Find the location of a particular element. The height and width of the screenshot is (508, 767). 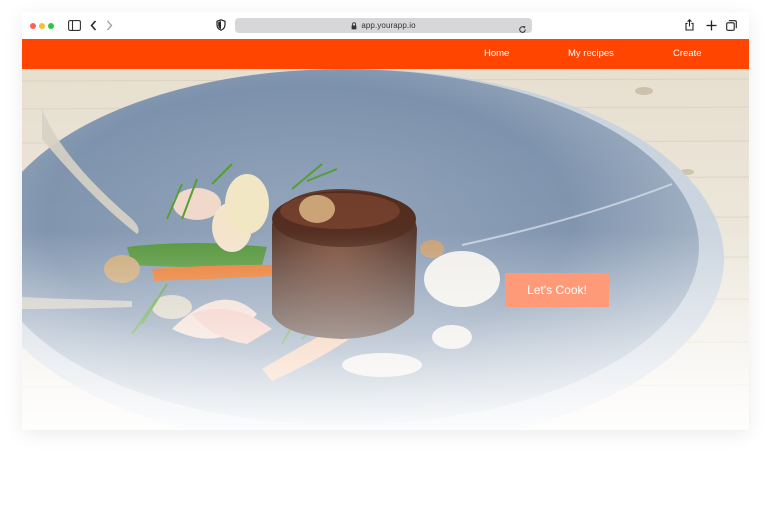

lock-icon is located at coordinates (354, 25).